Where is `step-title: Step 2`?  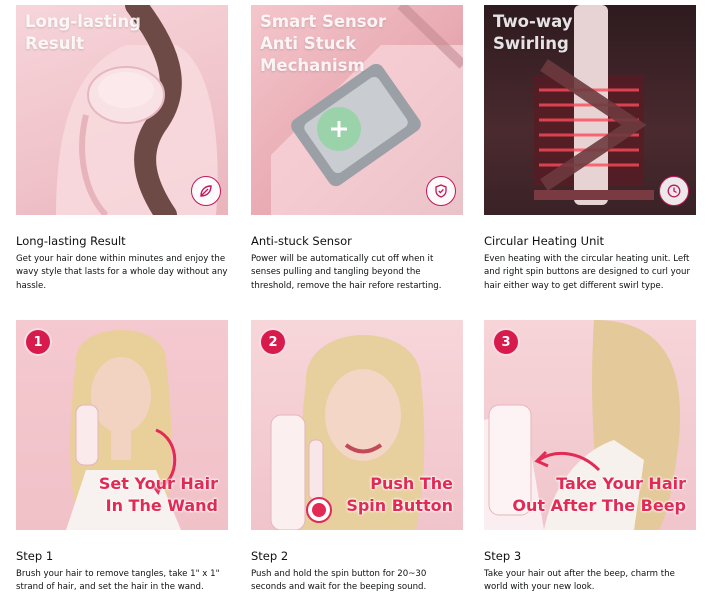 step-title: Step 2 is located at coordinates (270, 556).